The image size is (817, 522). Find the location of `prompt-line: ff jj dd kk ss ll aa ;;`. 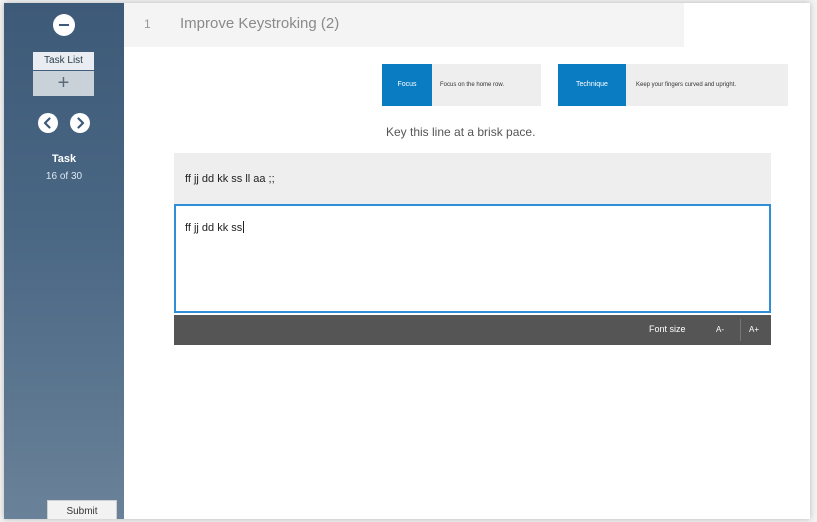

prompt-line: ff jj dd kk ss ll aa ;; is located at coordinates (472, 179).